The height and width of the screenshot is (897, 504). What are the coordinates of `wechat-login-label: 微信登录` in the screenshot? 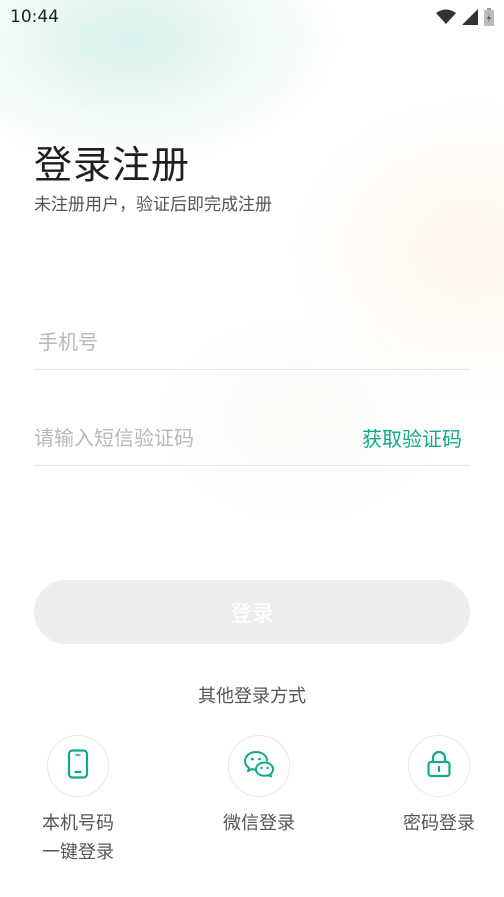 It's located at (259, 823).